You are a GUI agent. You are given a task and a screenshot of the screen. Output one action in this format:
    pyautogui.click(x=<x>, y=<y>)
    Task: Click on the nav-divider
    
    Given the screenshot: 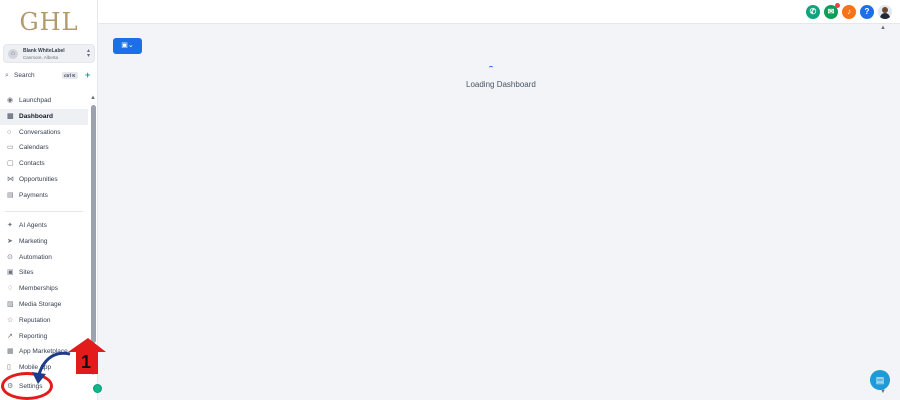 What is the action you would take?
    pyautogui.click(x=44, y=211)
    